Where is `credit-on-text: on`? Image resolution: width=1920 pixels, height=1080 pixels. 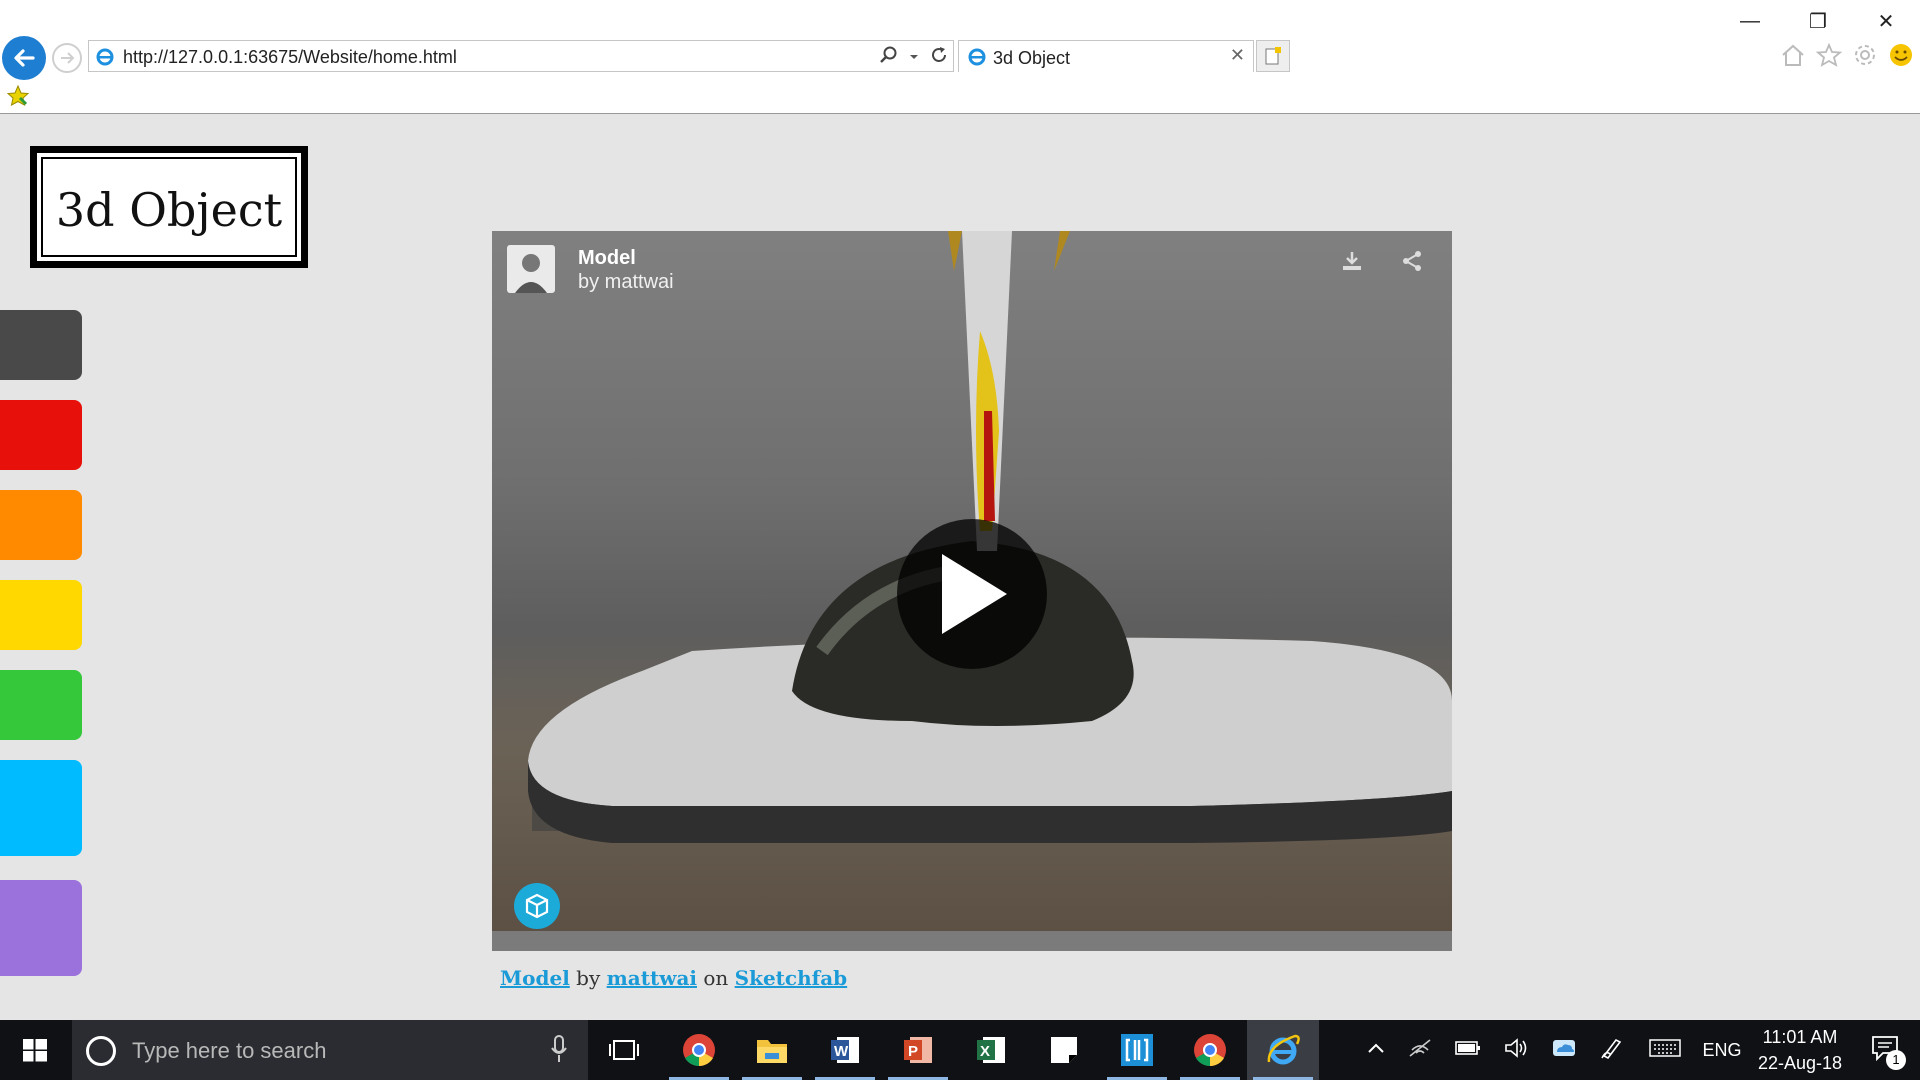 credit-on-text: on is located at coordinates (716, 978).